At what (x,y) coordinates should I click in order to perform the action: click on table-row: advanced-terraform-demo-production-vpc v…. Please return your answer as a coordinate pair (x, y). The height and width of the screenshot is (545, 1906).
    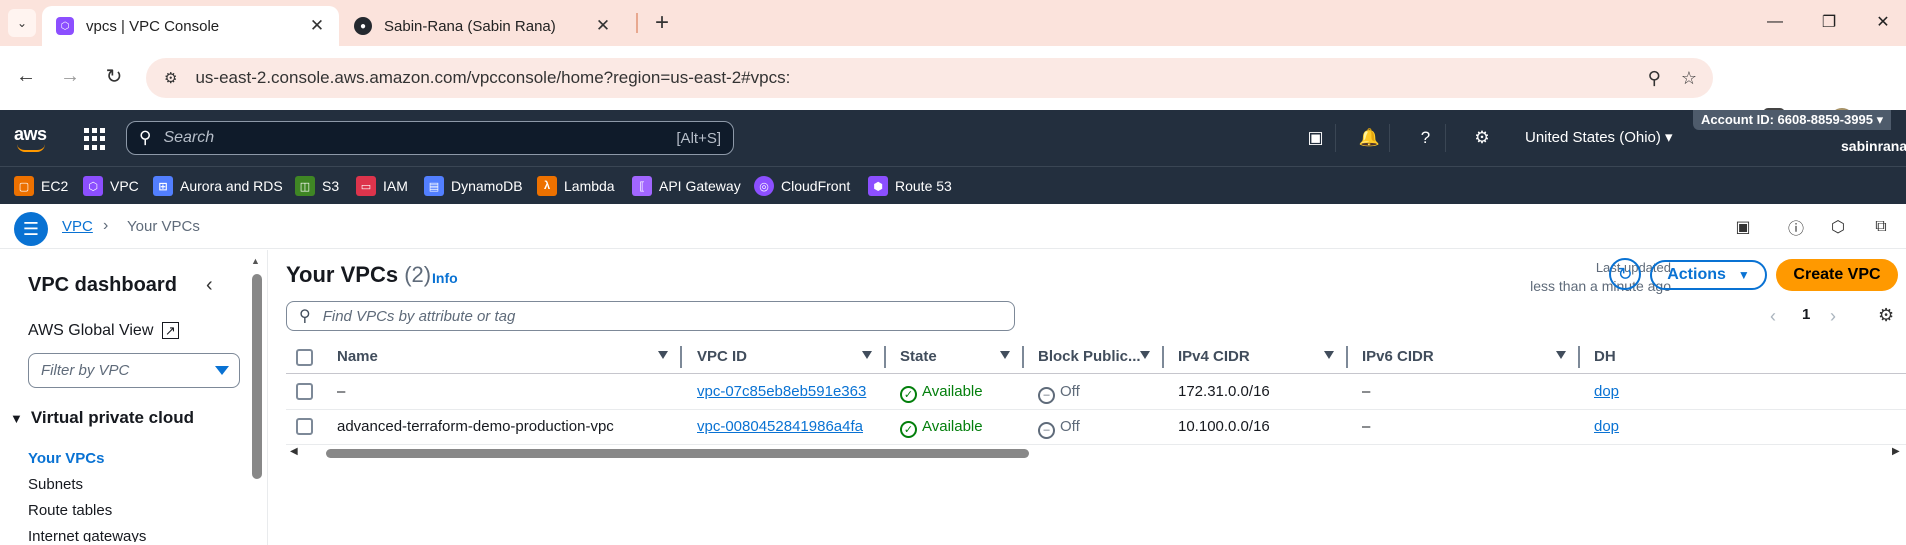
    Looking at the image, I should click on (1096, 427).